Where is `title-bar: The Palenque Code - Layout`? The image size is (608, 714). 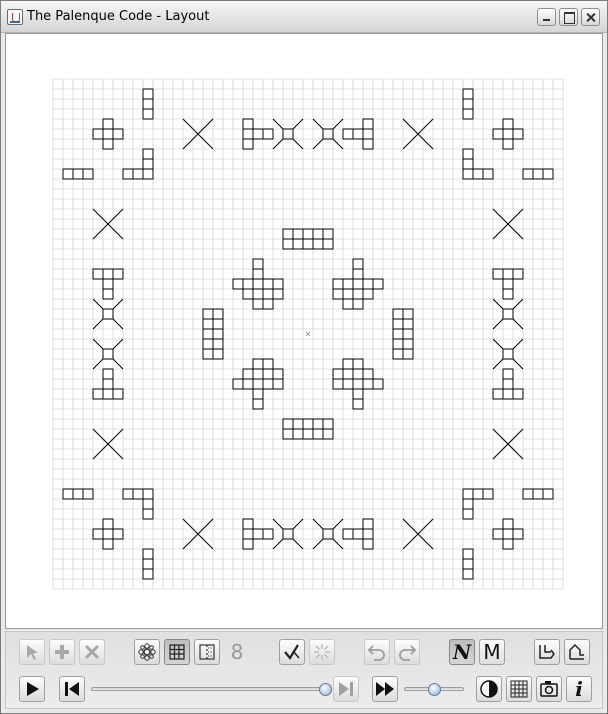 title-bar: The Palenque Code - Layout is located at coordinates (304, 17).